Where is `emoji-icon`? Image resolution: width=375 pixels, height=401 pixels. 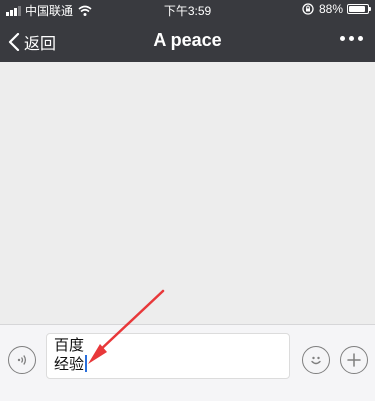 emoji-icon is located at coordinates (316, 360).